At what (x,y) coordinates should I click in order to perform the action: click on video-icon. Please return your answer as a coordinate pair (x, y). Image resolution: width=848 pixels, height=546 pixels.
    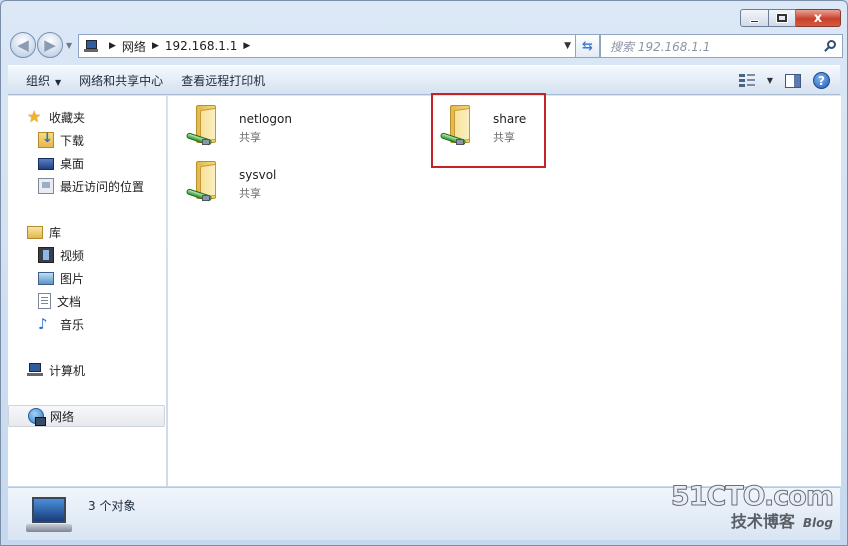
    Looking at the image, I should click on (46, 255).